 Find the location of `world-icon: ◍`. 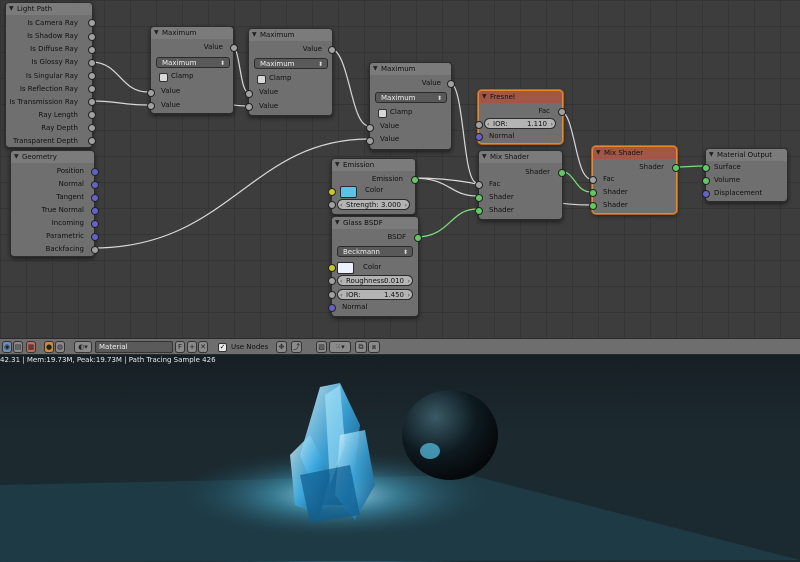

world-icon: ◍ is located at coordinates (60, 347).